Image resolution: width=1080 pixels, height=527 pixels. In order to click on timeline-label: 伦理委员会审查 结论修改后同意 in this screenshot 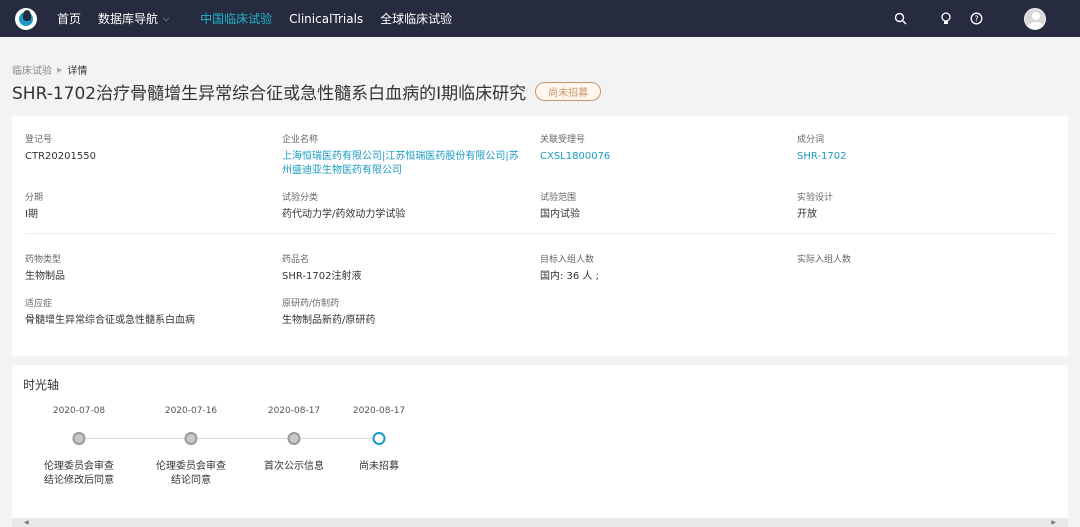, I will do `click(79, 474)`.